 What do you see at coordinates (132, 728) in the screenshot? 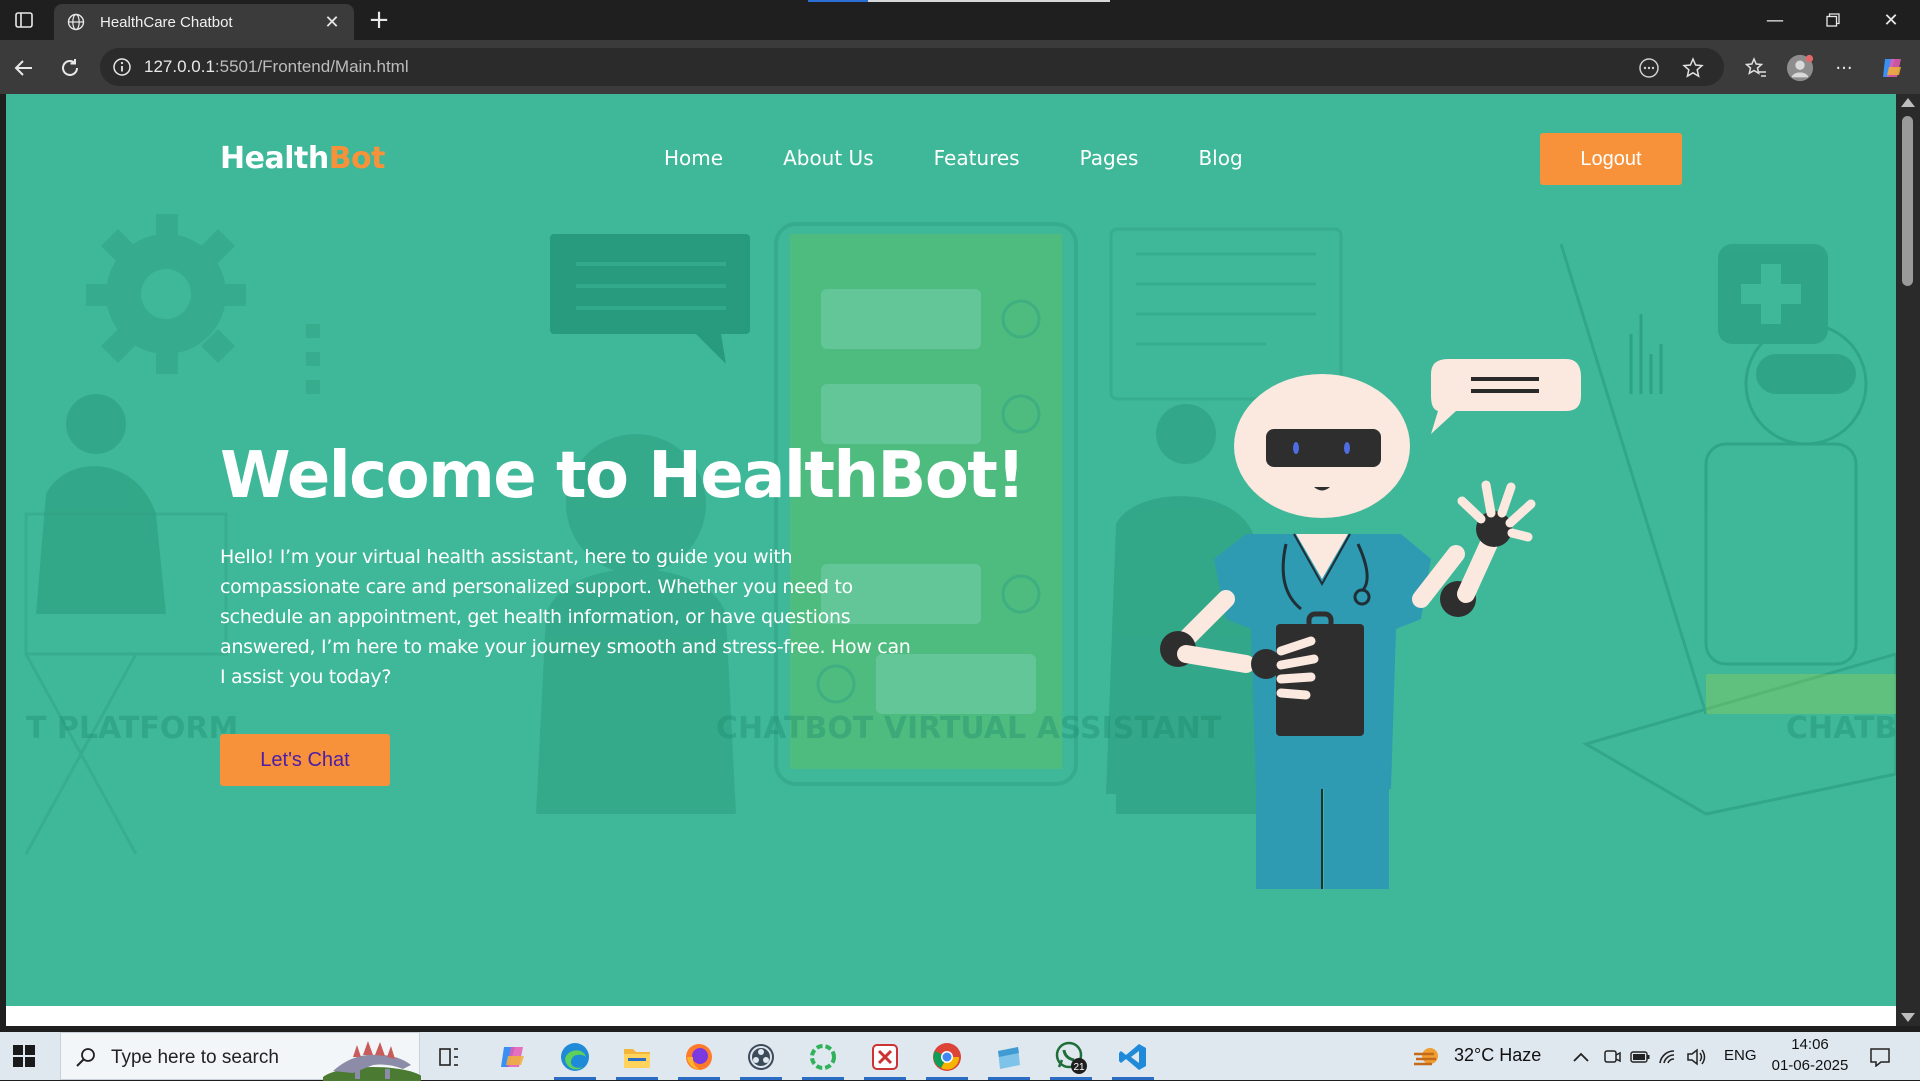
I see `bg-caption-left: T PLATFORM` at bounding box center [132, 728].